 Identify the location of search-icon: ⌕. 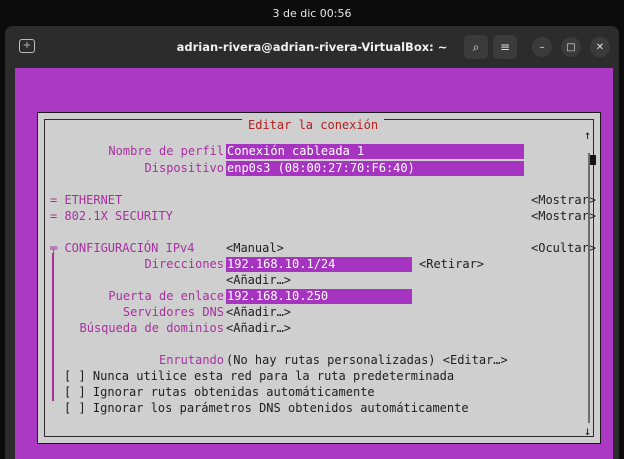
(476, 47).